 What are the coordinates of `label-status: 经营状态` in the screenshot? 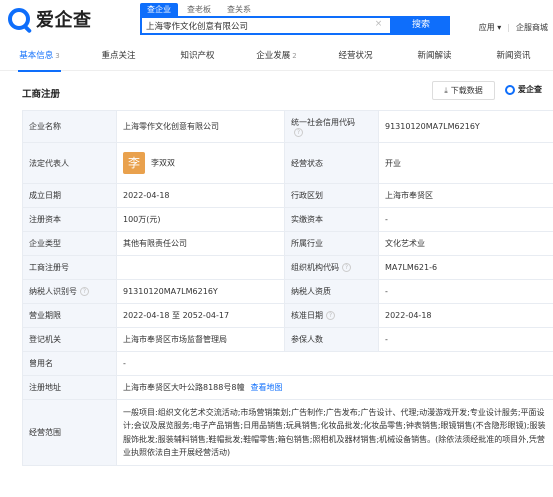 It's located at (331, 163).